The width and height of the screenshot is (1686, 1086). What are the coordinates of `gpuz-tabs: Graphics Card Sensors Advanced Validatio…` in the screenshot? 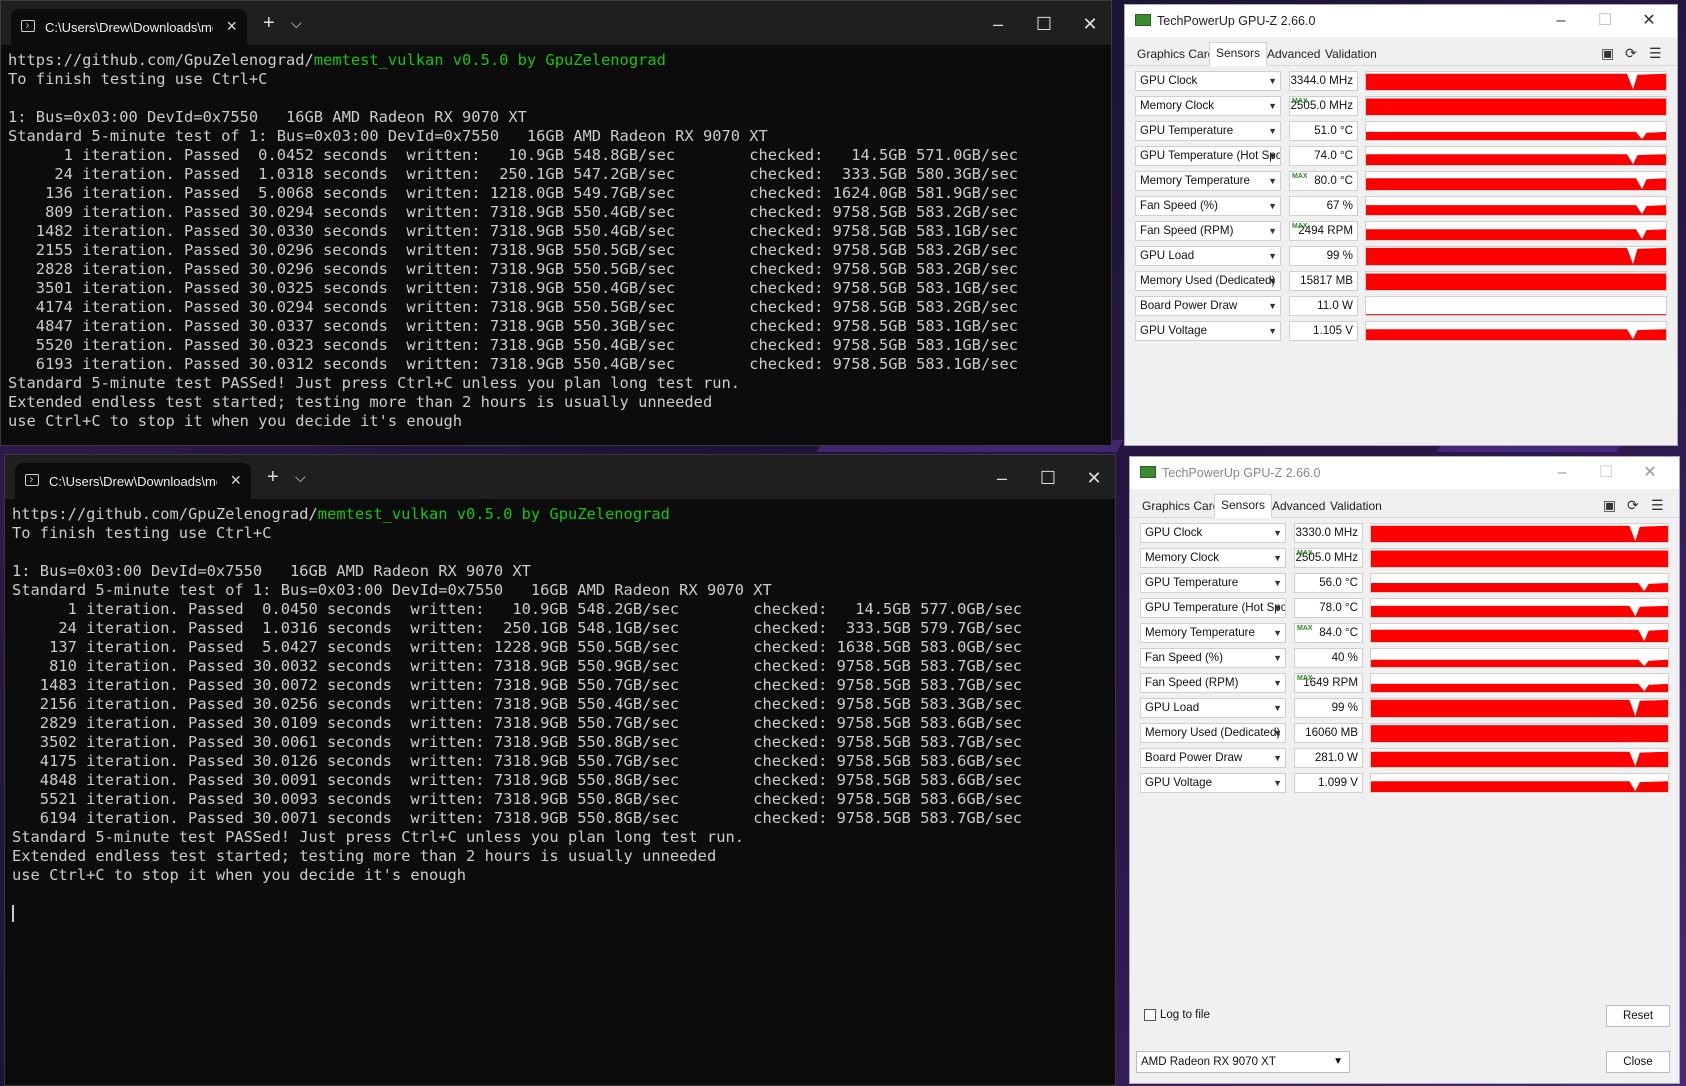 It's located at (1401, 54).